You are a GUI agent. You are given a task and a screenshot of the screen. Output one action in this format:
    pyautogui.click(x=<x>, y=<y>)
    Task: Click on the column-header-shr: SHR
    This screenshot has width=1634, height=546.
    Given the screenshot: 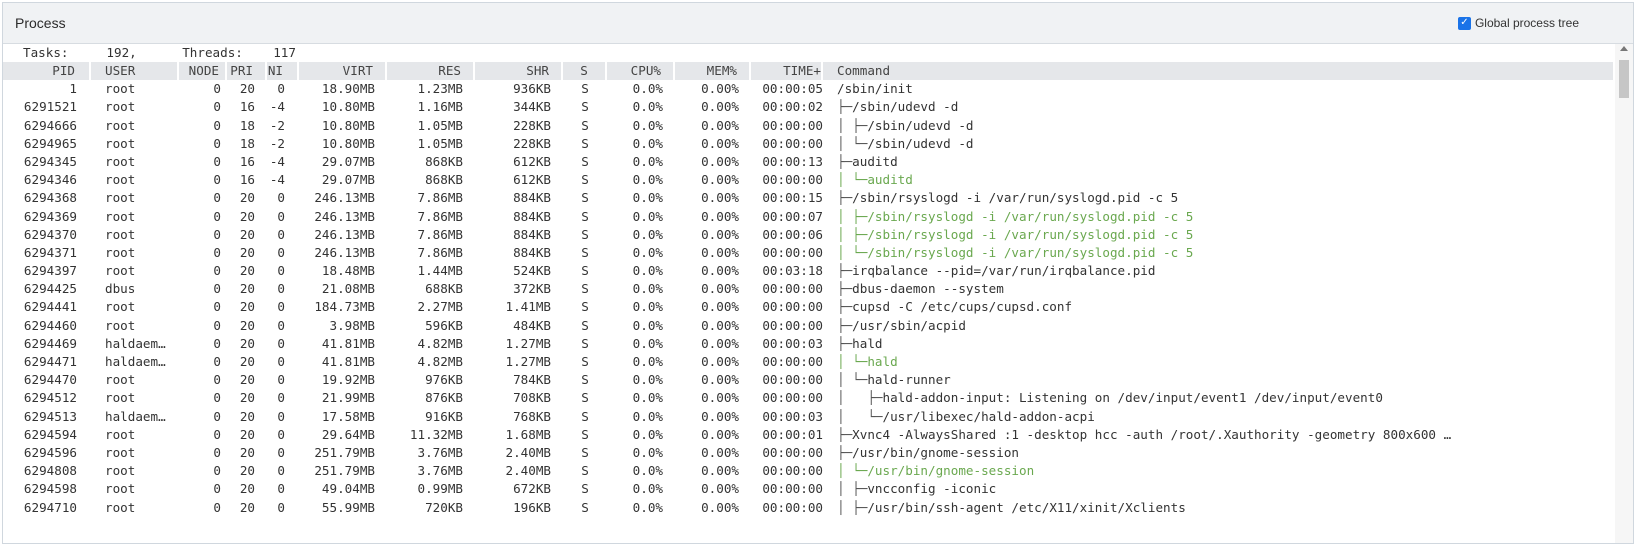 What is the action you would take?
    pyautogui.click(x=519, y=71)
    